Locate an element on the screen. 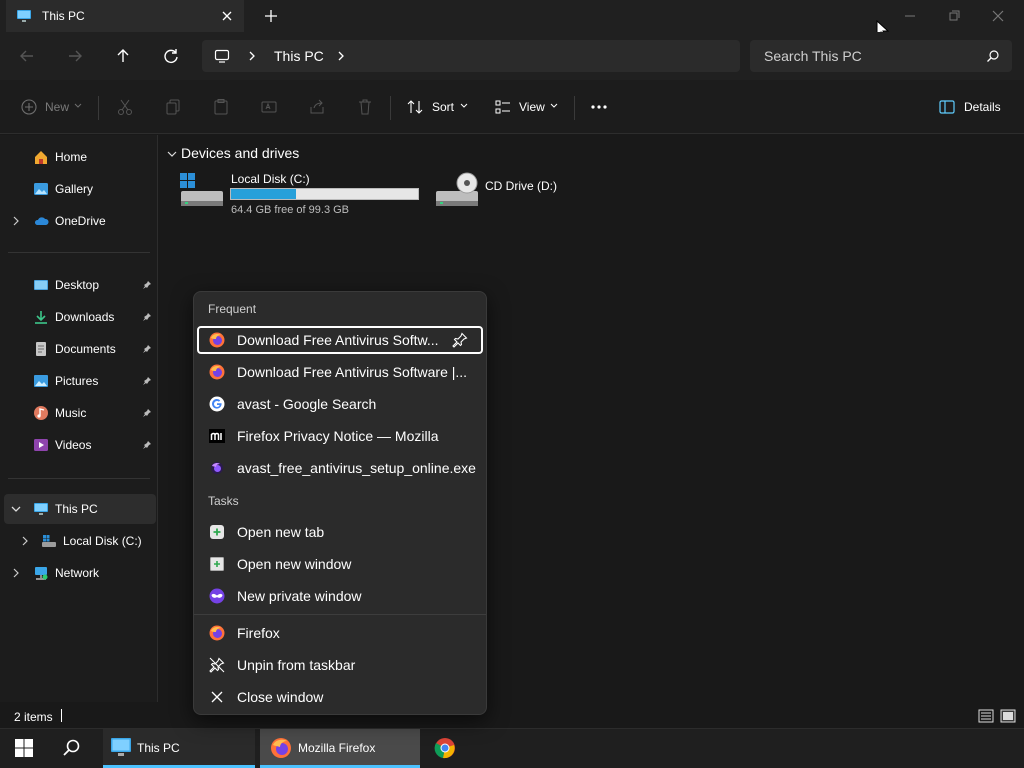 This screenshot has width=1024, height=768. windows-start-icon is located at coordinates (24, 748).